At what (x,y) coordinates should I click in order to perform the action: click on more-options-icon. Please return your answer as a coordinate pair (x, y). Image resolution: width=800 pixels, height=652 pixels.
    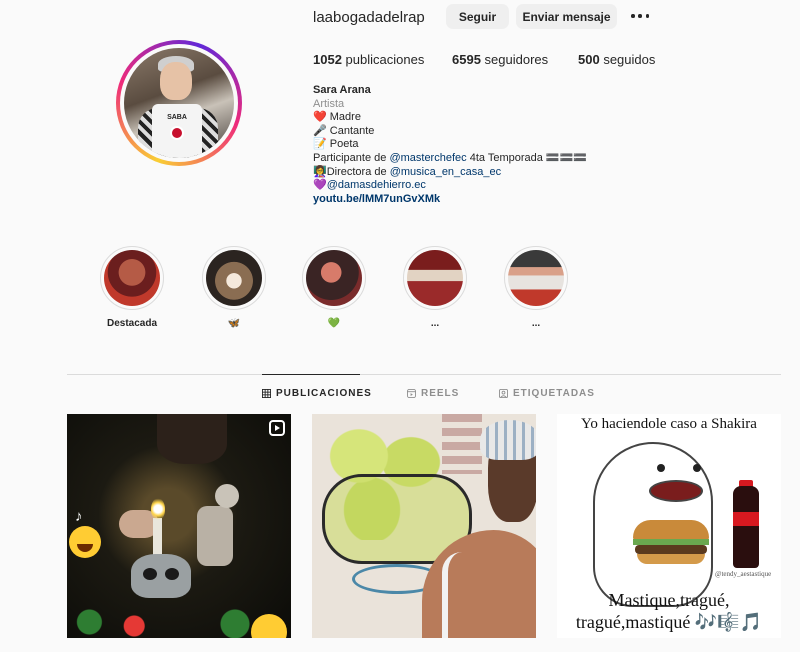
    Looking at the image, I should click on (640, 16).